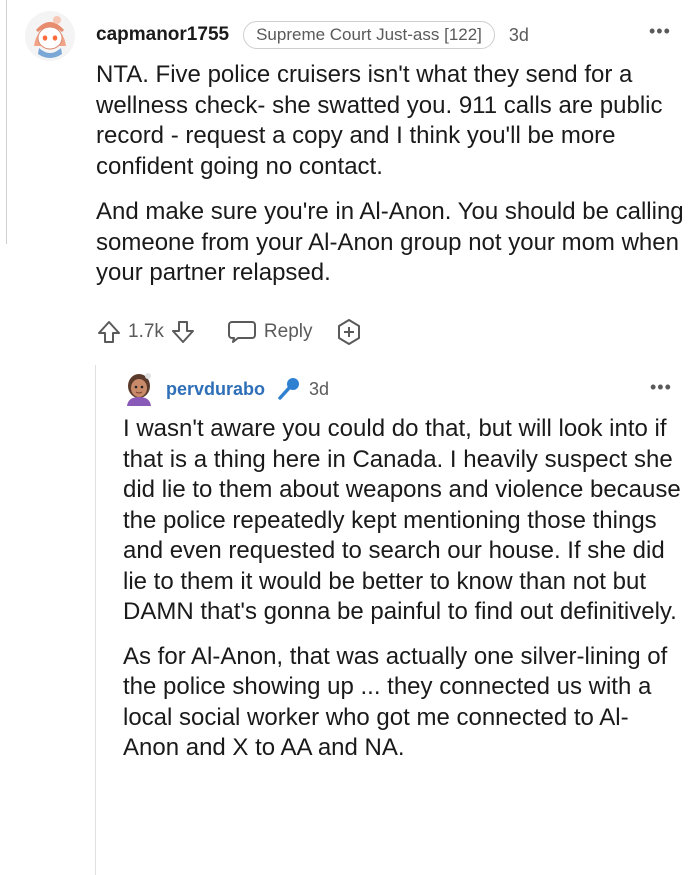  I want to click on parent-thread-edge, so click(3, 122).